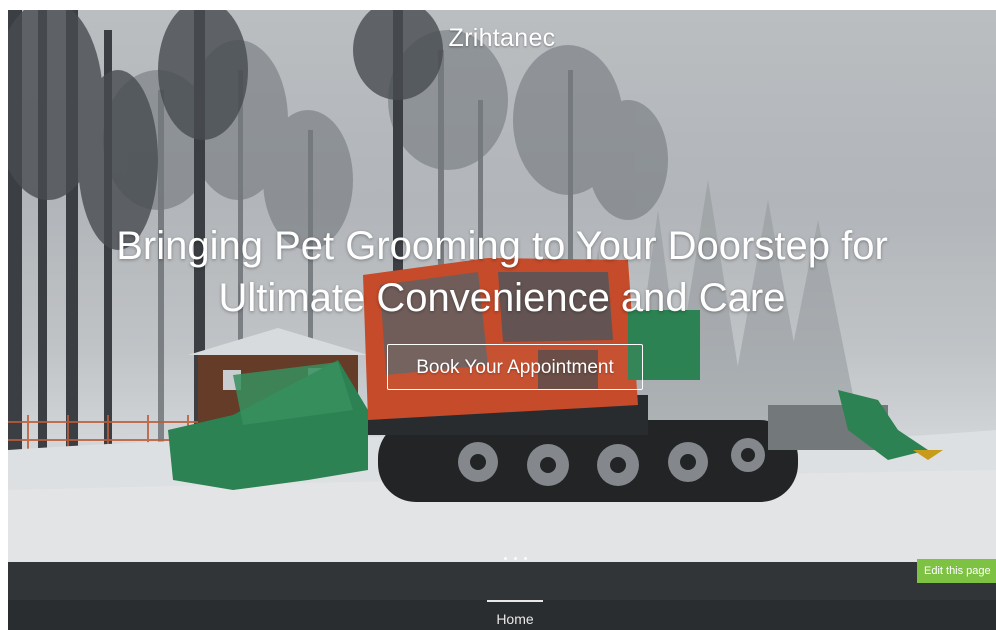  I want to click on hero-headline-line2: Ultimate Convenience and Care, so click(502, 298).